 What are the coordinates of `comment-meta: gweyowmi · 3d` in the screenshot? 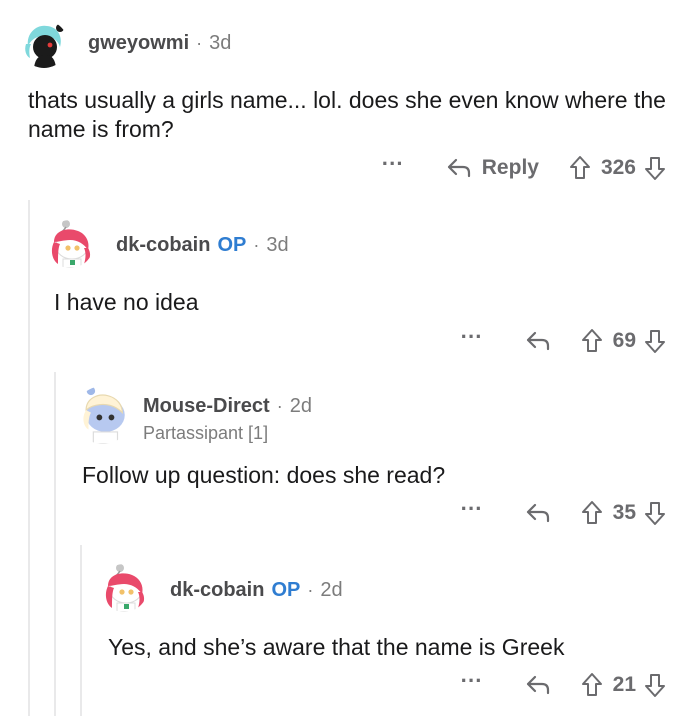 It's located at (159, 43).